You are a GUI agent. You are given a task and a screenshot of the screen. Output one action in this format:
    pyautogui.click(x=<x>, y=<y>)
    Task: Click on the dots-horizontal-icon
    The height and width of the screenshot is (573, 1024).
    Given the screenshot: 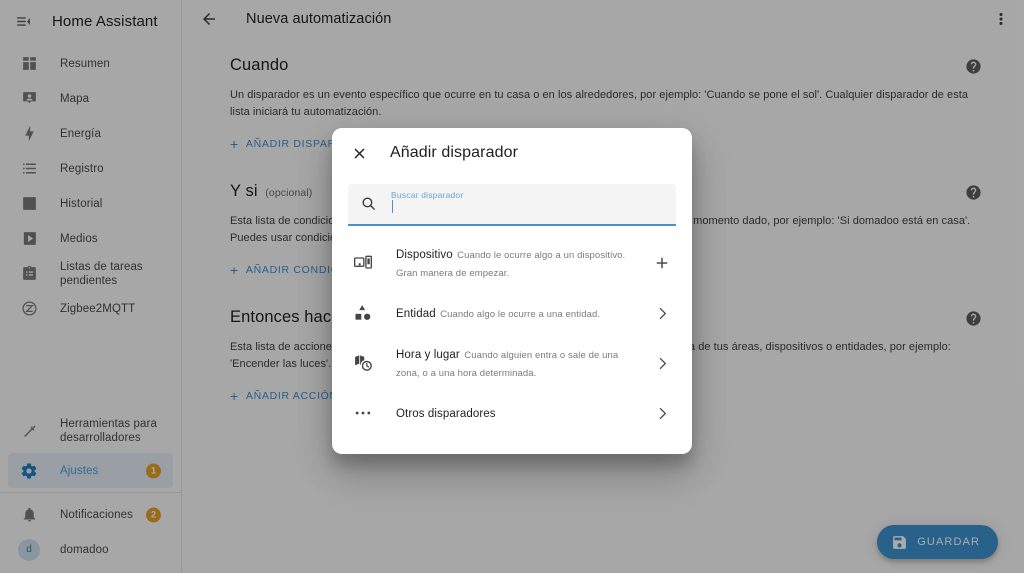 What is the action you would take?
    pyautogui.click(x=363, y=413)
    